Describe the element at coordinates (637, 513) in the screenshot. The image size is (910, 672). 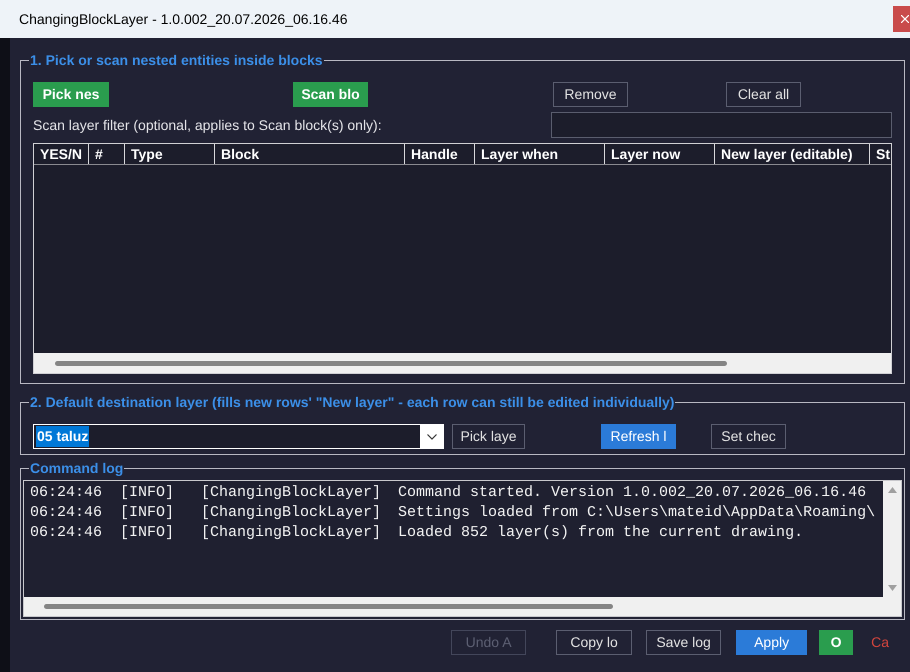
I see `log-message: Settings loaded from C:\Users\mateid\AppData\Roaming\` at that location.